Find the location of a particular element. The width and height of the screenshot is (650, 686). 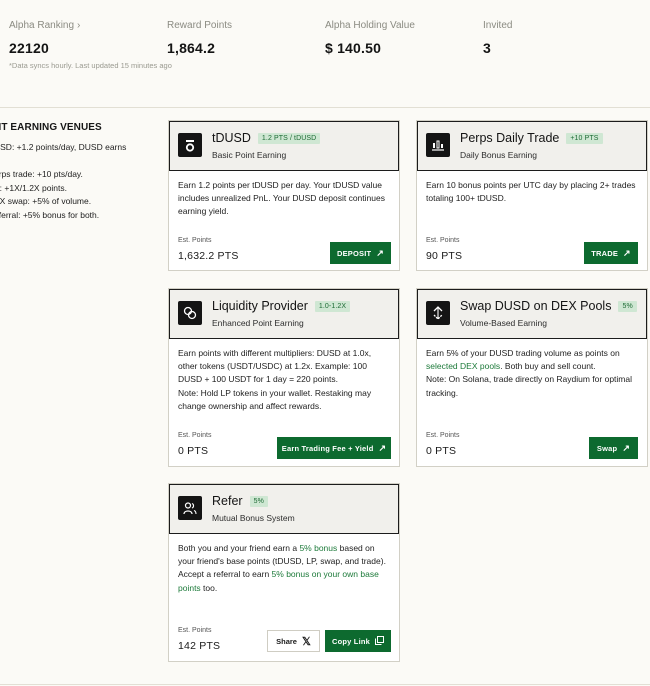

venue-line: . is located at coordinates (79, 162).